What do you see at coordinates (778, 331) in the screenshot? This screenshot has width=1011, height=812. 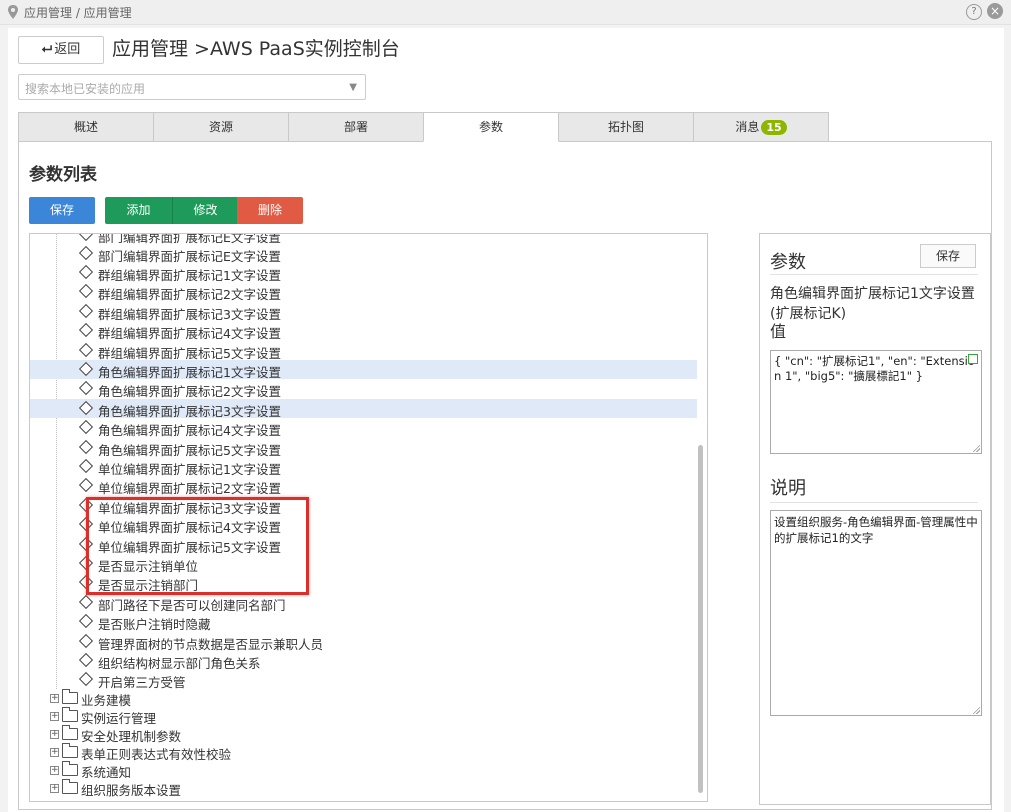 I see `value-label: 值` at bounding box center [778, 331].